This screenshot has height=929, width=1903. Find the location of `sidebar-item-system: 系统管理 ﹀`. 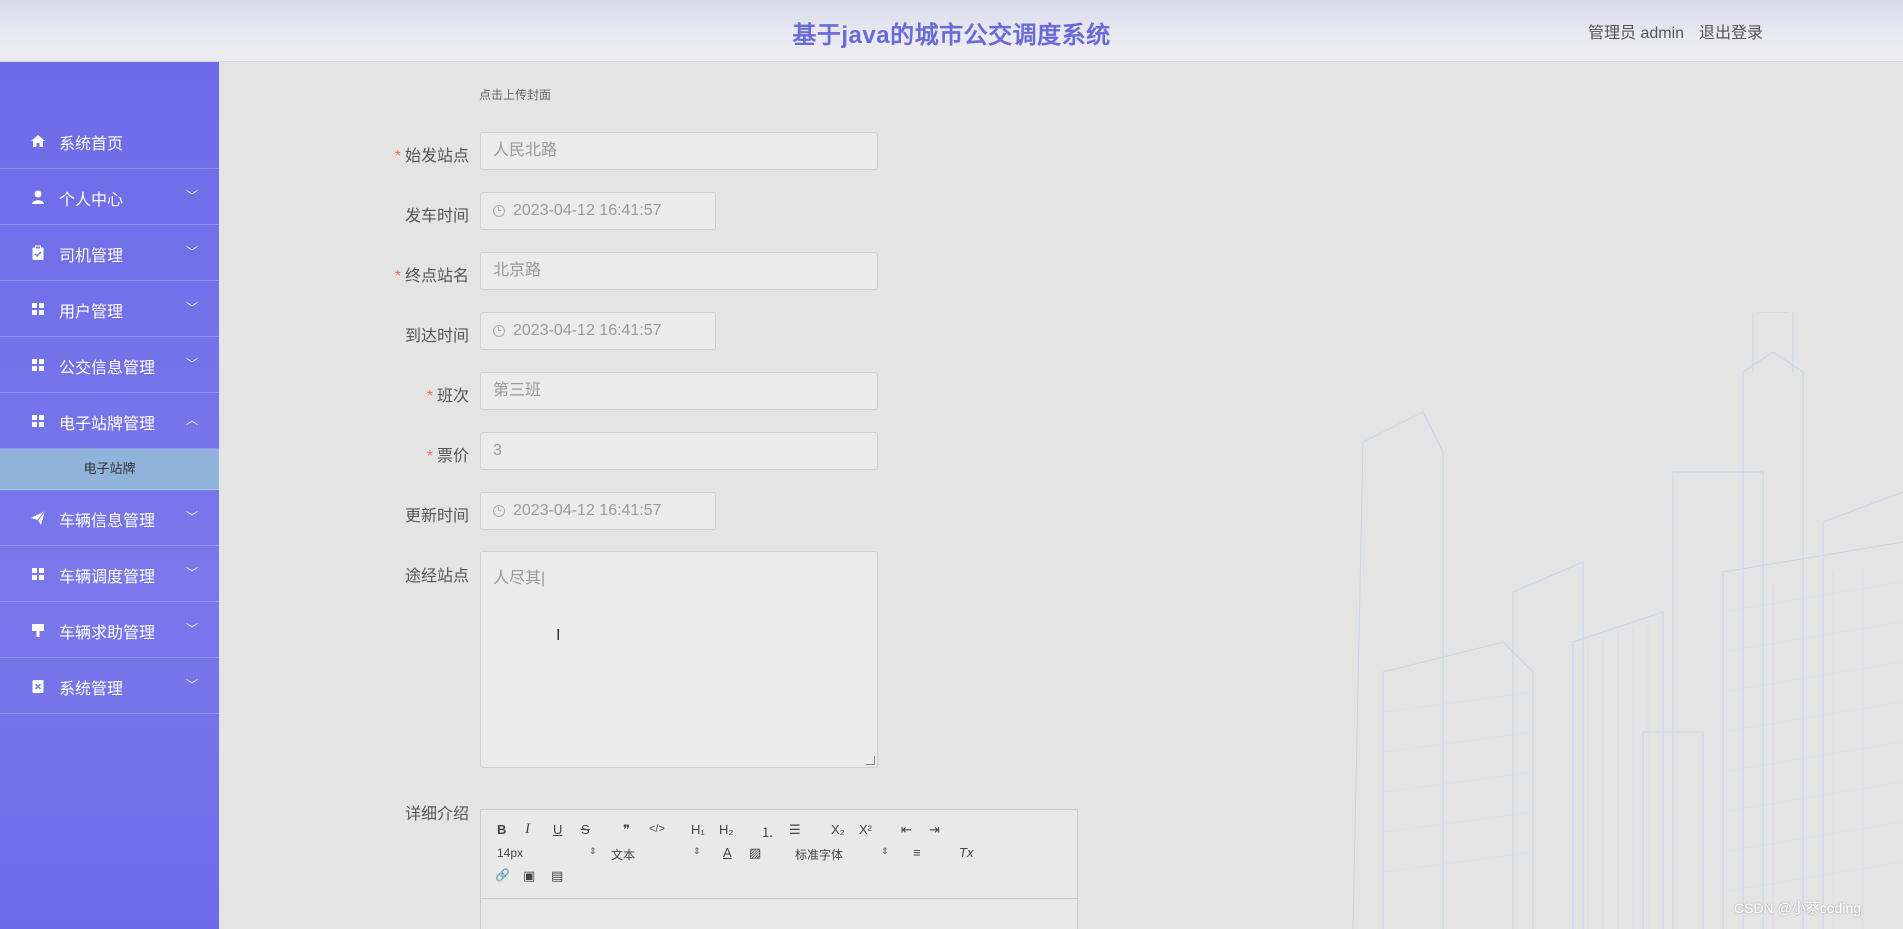

sidebar-item-system: 系统管理 ﹀ is located at coordinates (109, 686).